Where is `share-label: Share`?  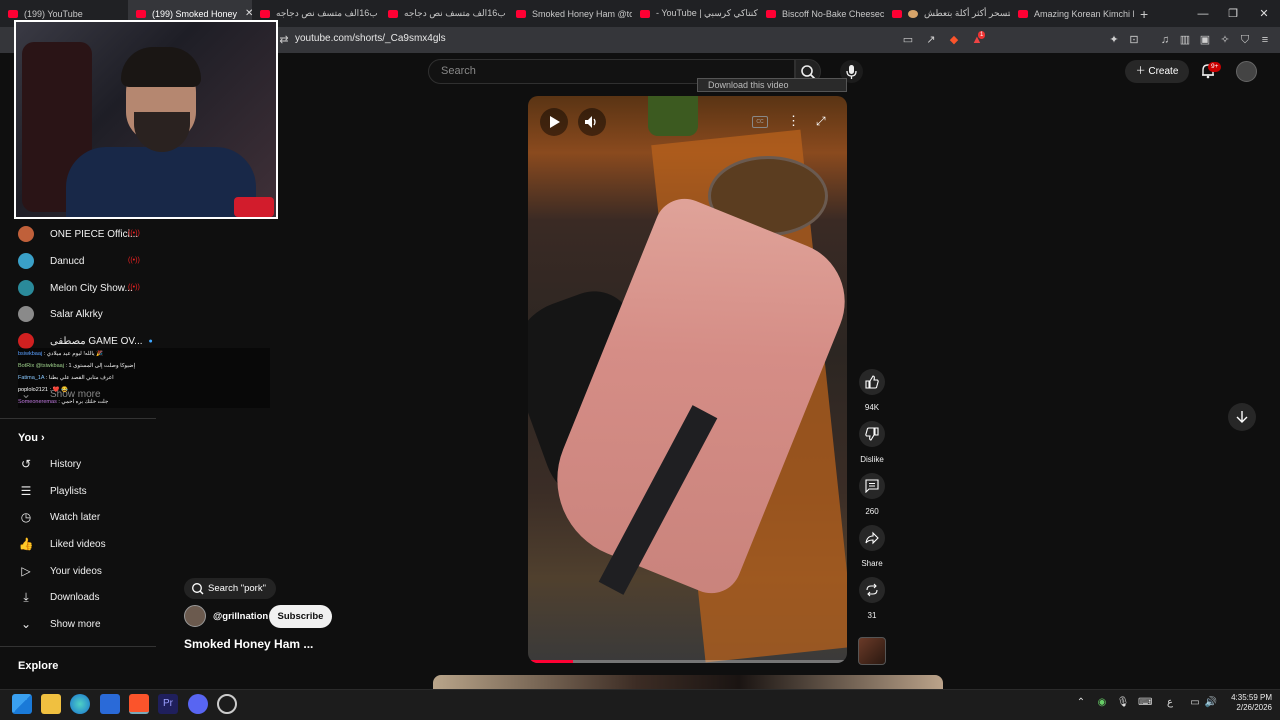 share-label: Share is located at coordinates (872, 563).